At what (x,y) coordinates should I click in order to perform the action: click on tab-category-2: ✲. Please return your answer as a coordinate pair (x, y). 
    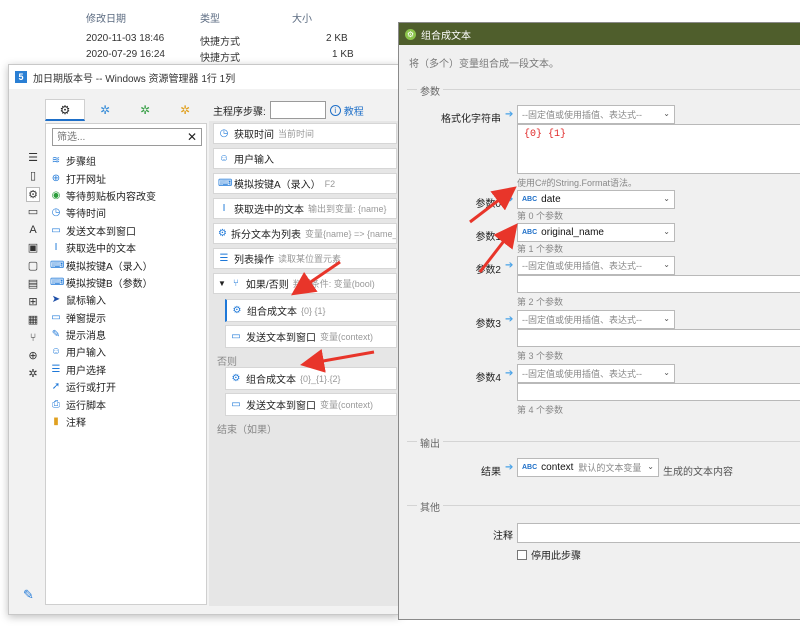
    Looking at the image, I should click on (105, 110).